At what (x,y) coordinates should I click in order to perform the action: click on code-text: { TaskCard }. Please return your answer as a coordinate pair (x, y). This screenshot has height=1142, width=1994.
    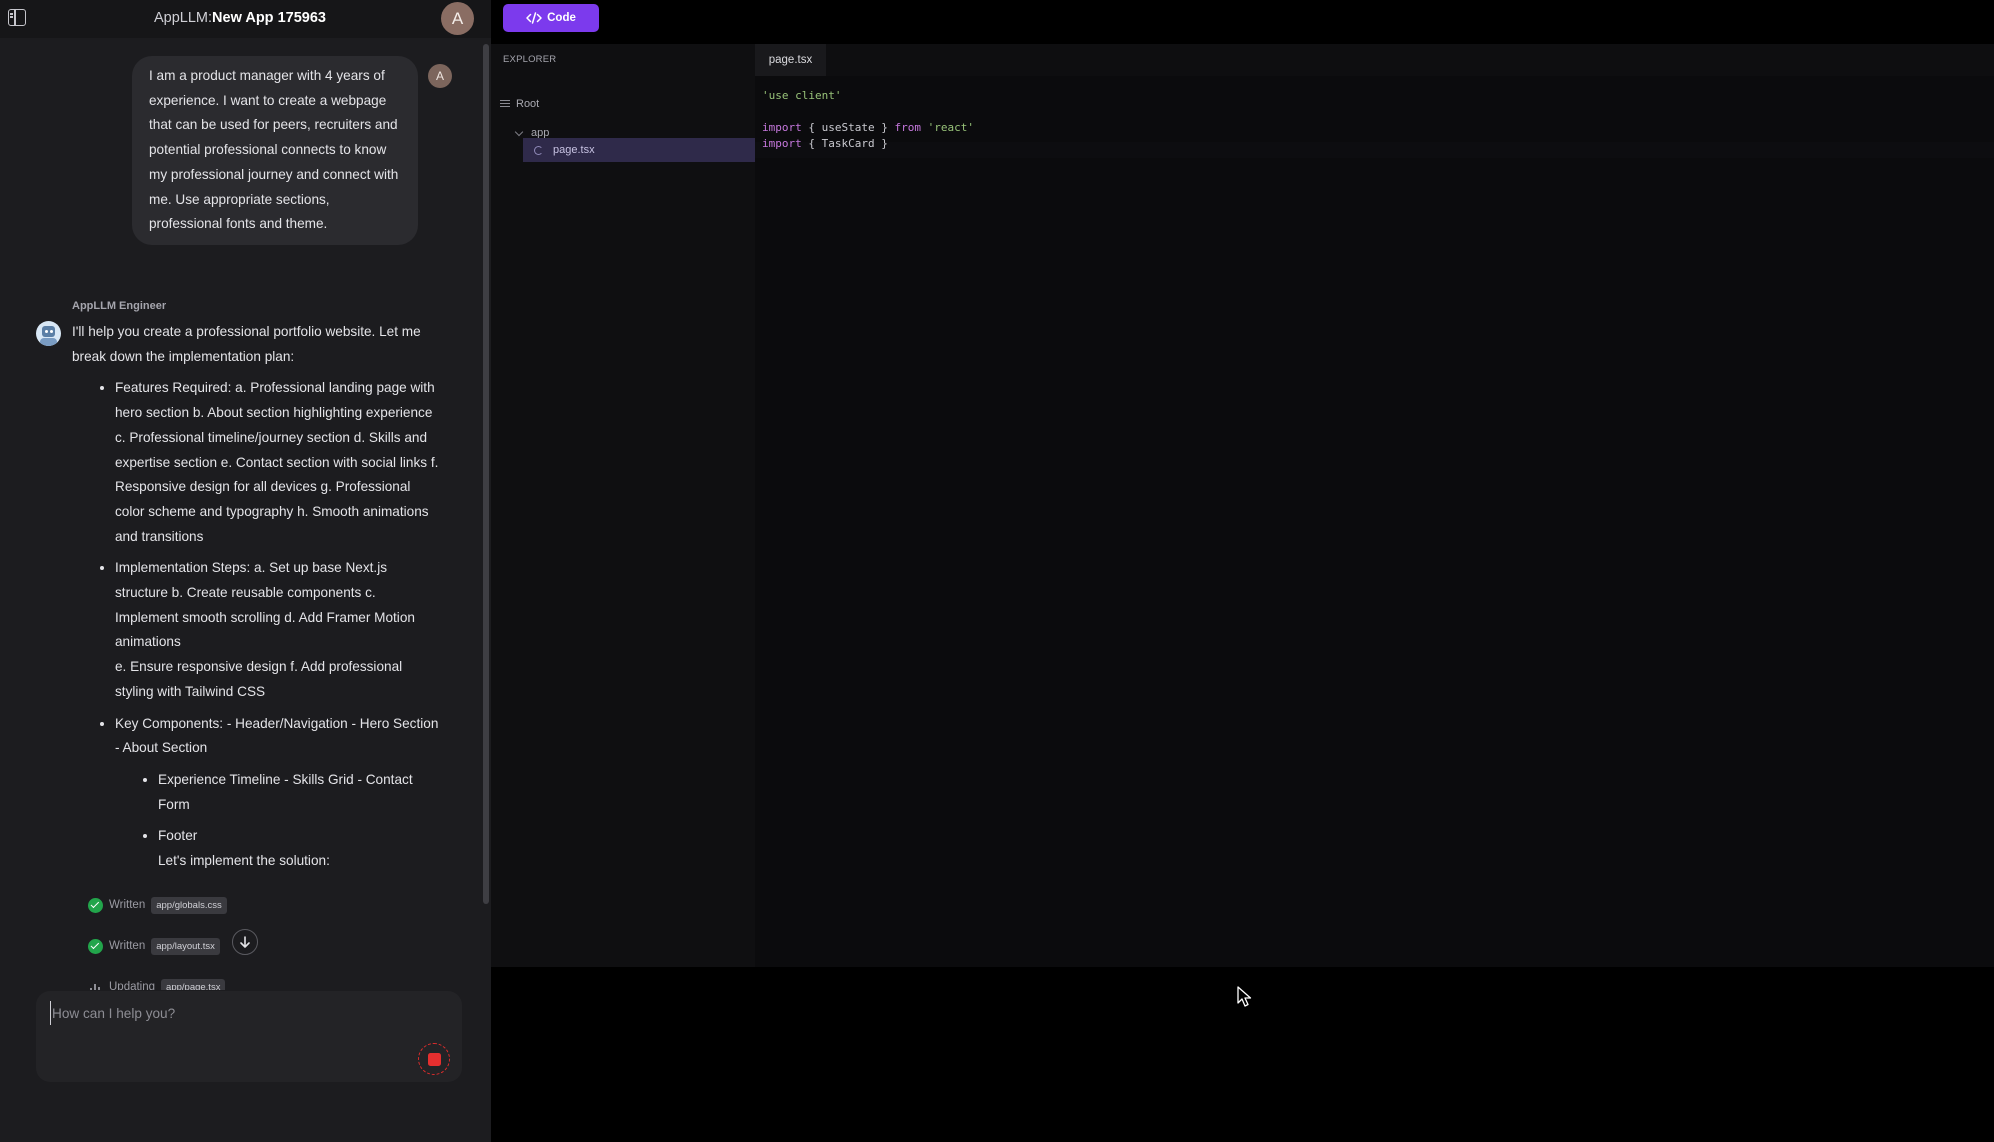
    Looking at the image, I should click on (844, 143).